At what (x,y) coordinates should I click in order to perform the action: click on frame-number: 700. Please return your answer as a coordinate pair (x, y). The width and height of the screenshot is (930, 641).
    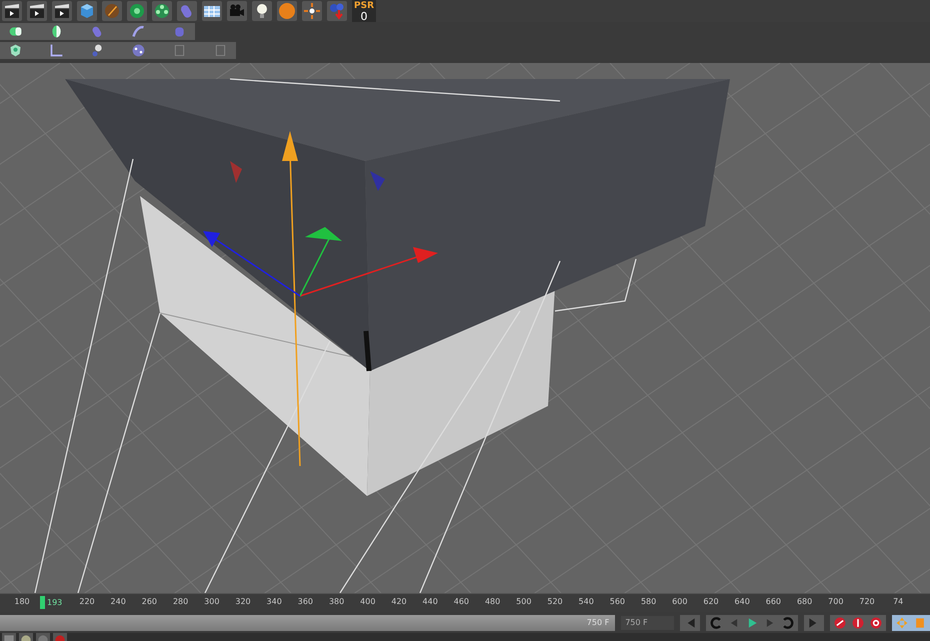
    Looking at the image, I should click on (836, 601).